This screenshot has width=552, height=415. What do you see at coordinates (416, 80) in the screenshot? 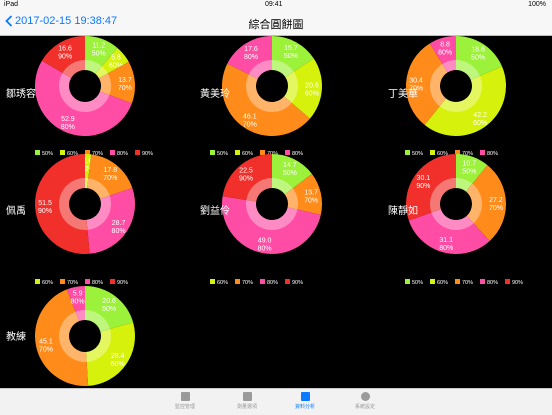
I see `slice-value-label: 30.4` at bounding box center [416, 80].